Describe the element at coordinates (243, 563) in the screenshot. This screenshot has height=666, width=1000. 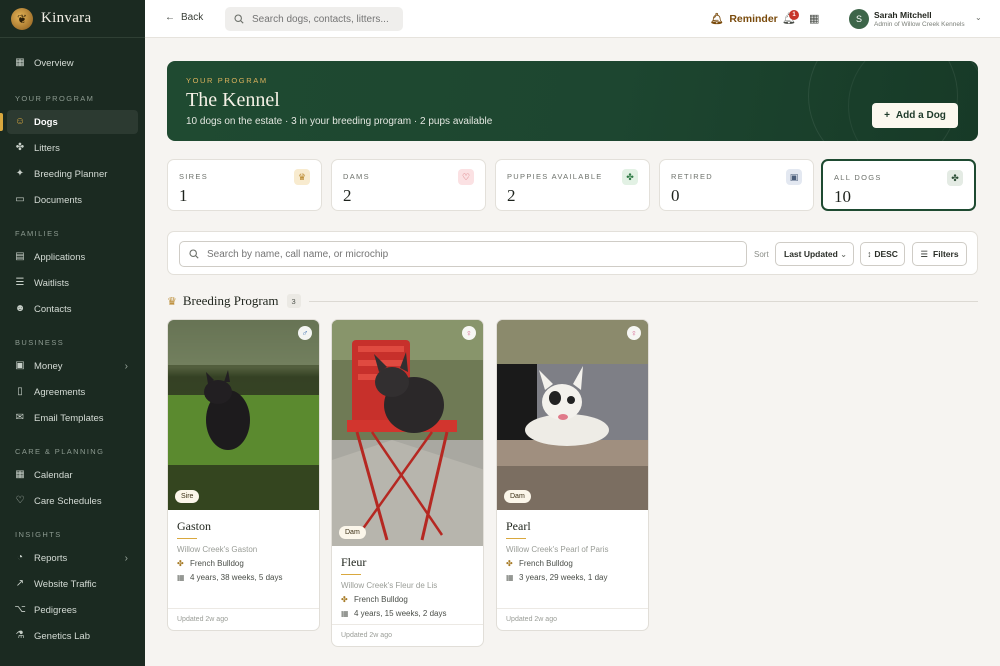
I see `dog-breed: ✤ French Bulldog` at that location.